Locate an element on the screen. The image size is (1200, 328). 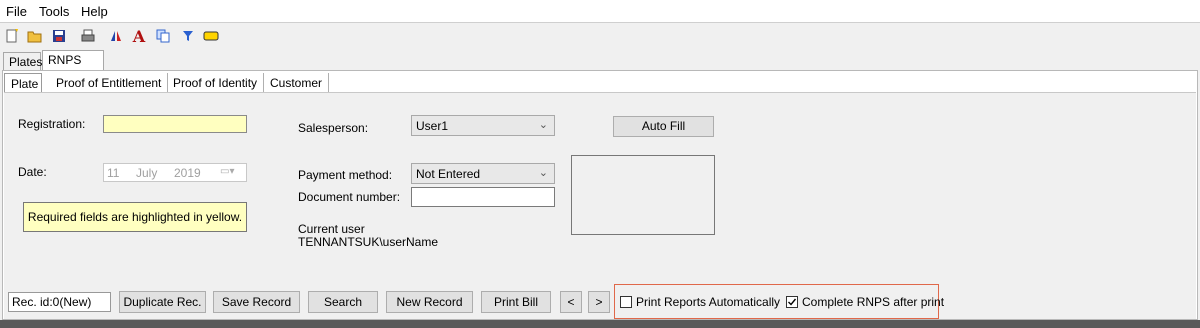
copy-icon is located at coordinates (163, 36).